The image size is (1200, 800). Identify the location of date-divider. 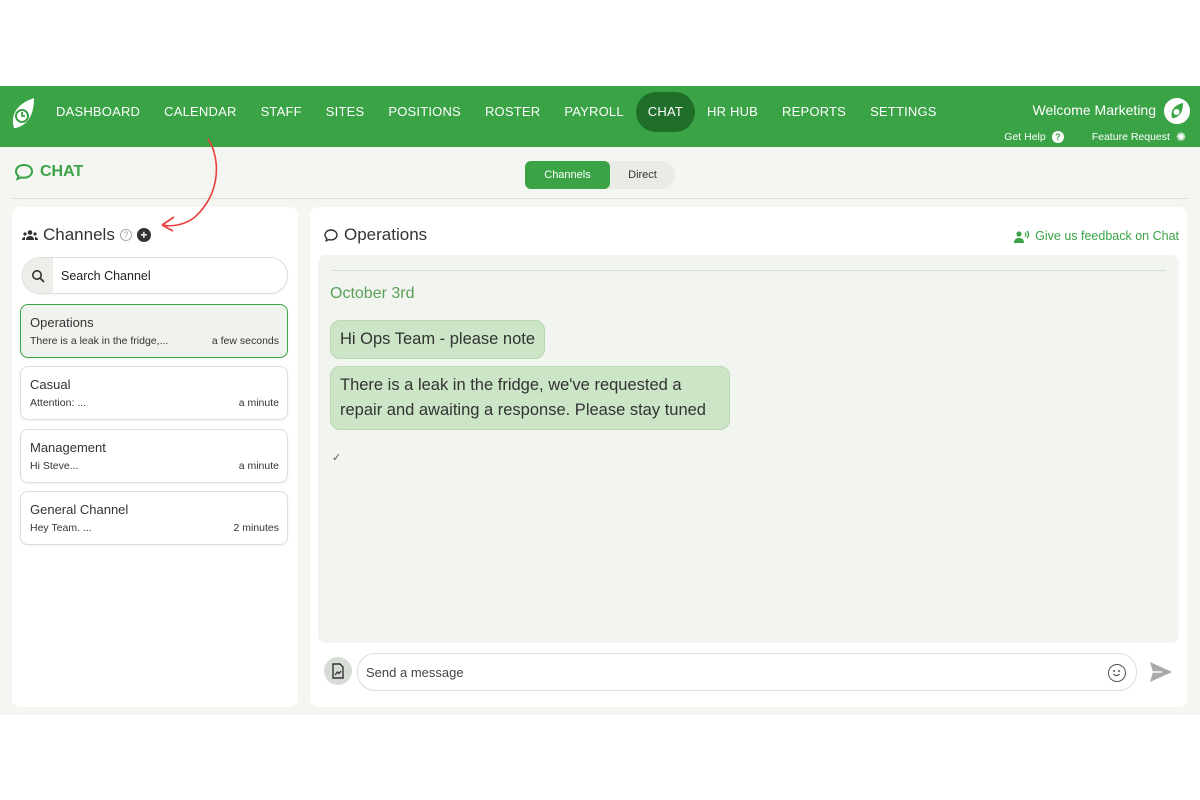
(749, 270).